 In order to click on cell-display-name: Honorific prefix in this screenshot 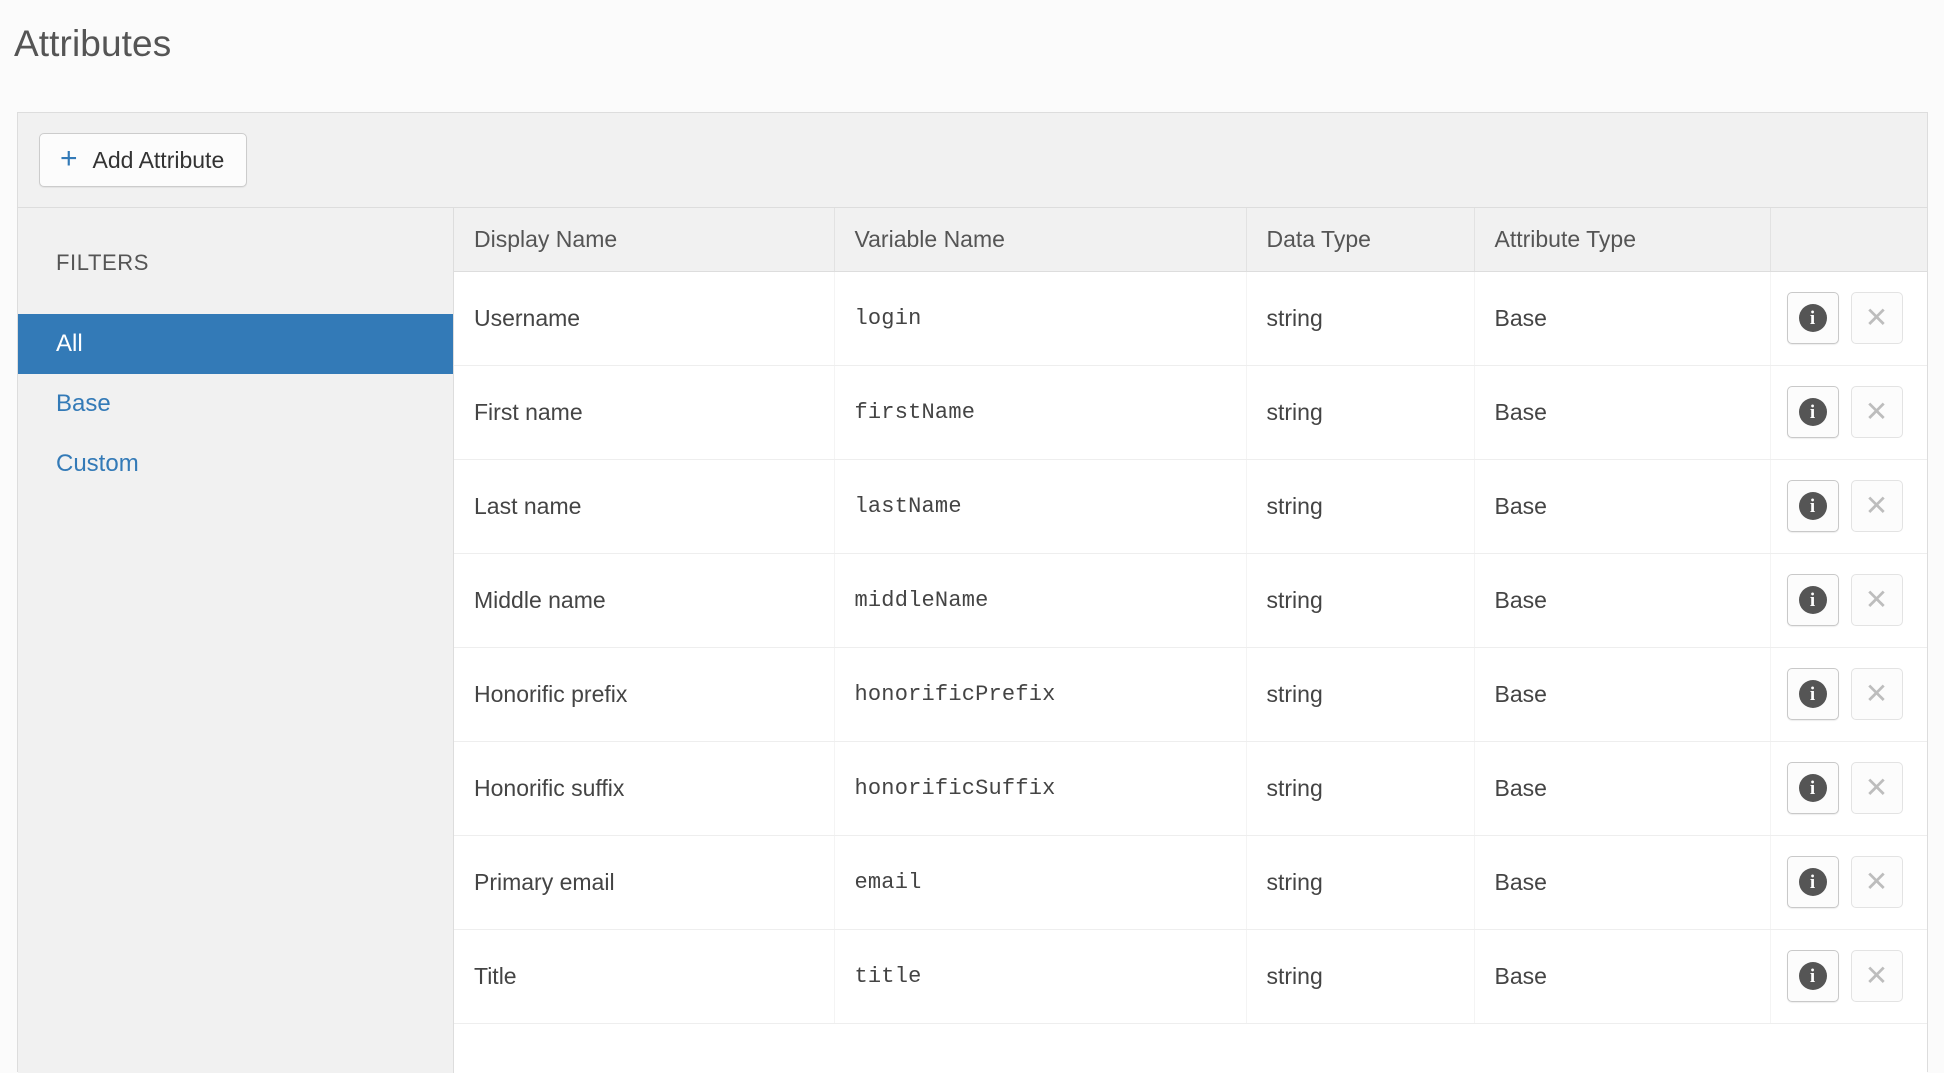, I will do `click(644, 694)`.